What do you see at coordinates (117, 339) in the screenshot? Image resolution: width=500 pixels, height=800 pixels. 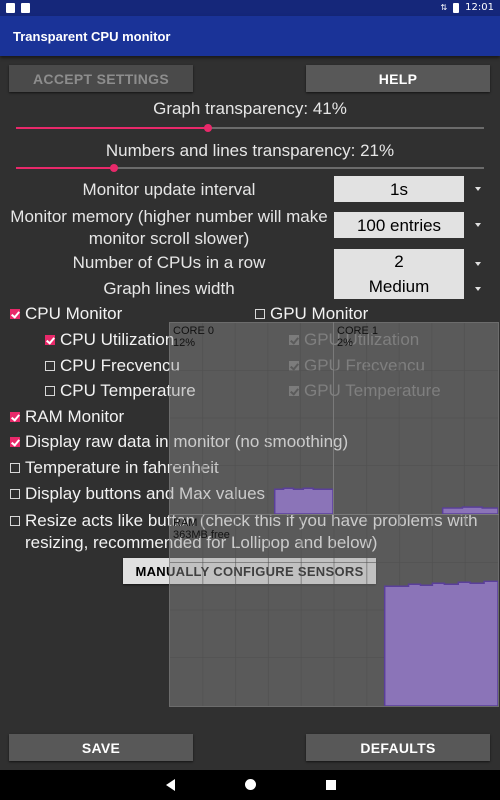 I see `cpu-utilization-label: CPU Utilization` at bounding box center [117, 339].